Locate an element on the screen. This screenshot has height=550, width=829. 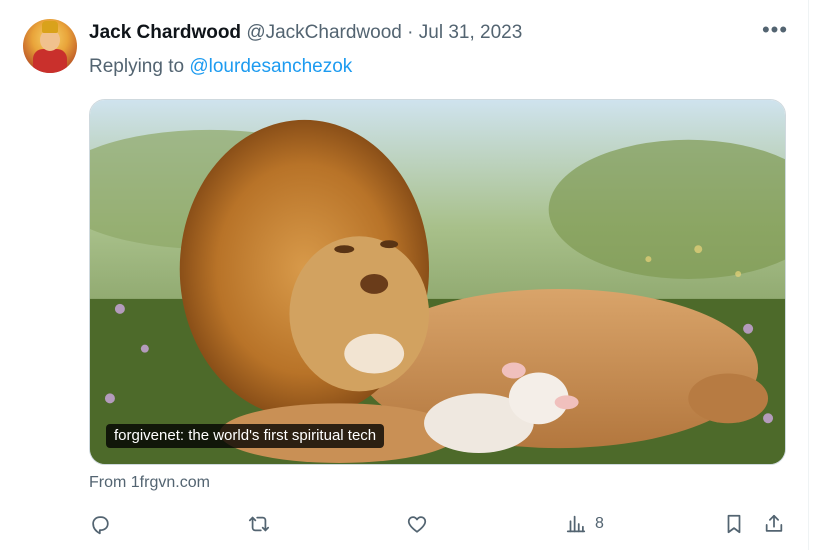
retweet-button is located at coordinates (259, 524).